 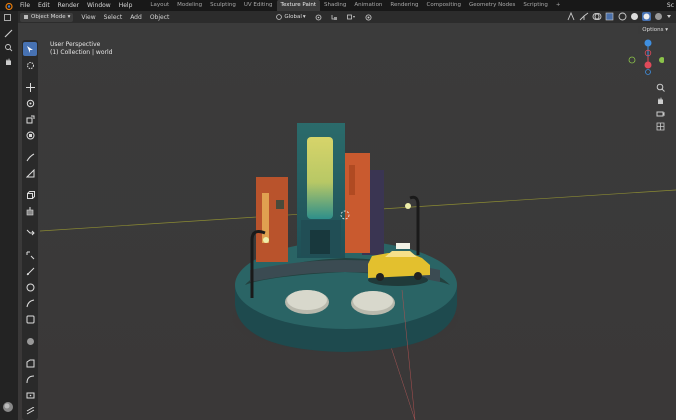 I want to click on material-shading-icon, so click(x=646, y=16).